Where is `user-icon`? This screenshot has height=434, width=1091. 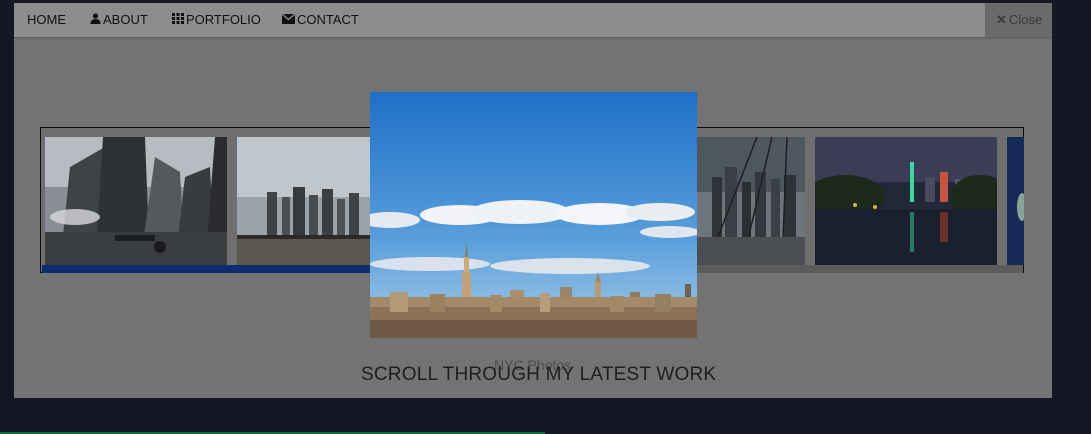 user-icon is located at coordinates (95, 19).